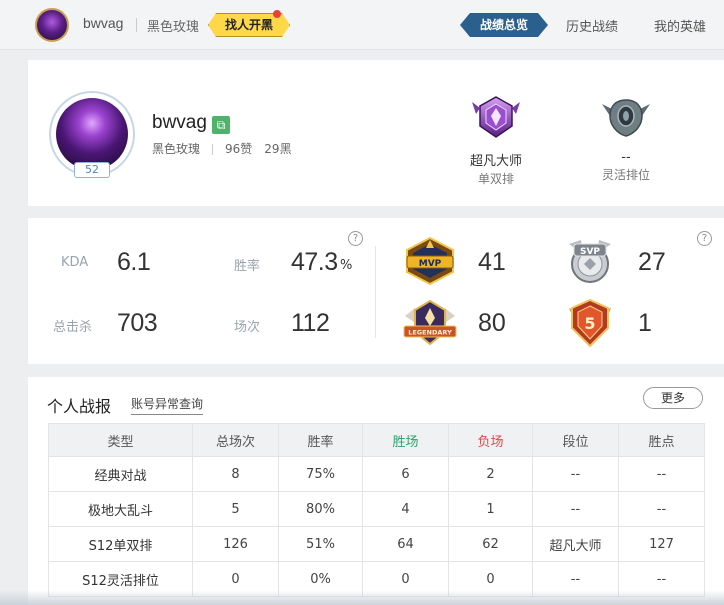 This screenshot has height=605, width=724. What do you see at coordinates (320, 474) in the screenshot?
I see `table-cell: 75%` at bounding box center [320, 474].